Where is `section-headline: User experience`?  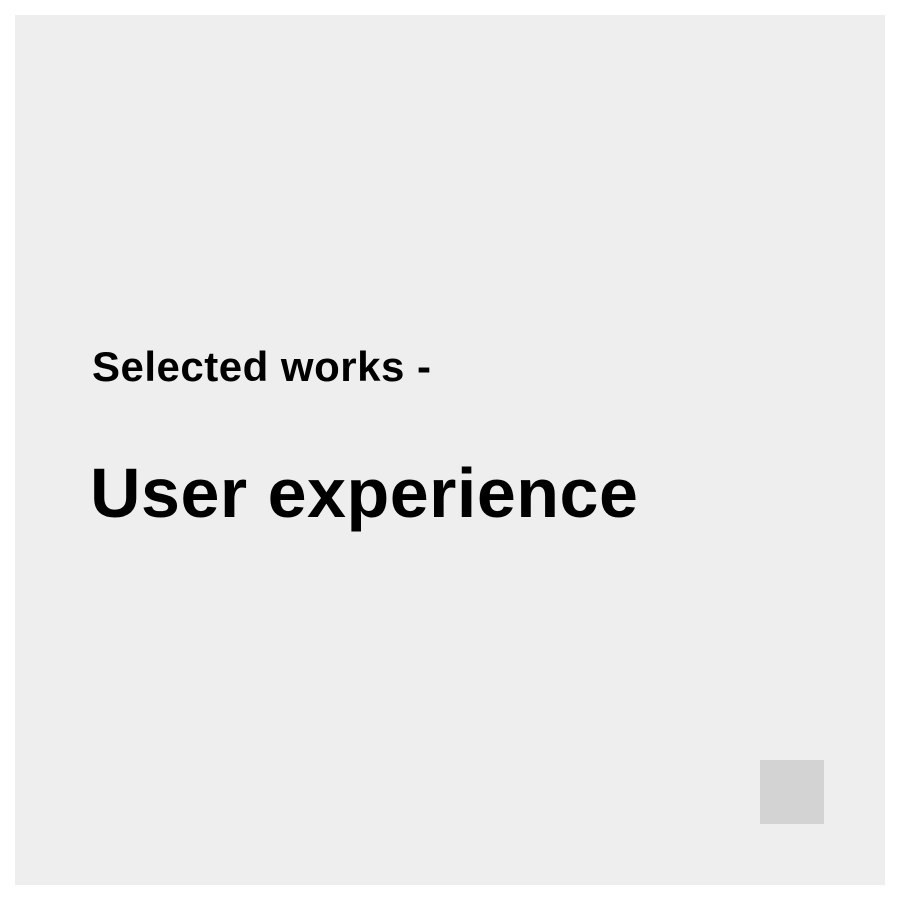 section-headline: User experience is located at coordinates (364, 493).